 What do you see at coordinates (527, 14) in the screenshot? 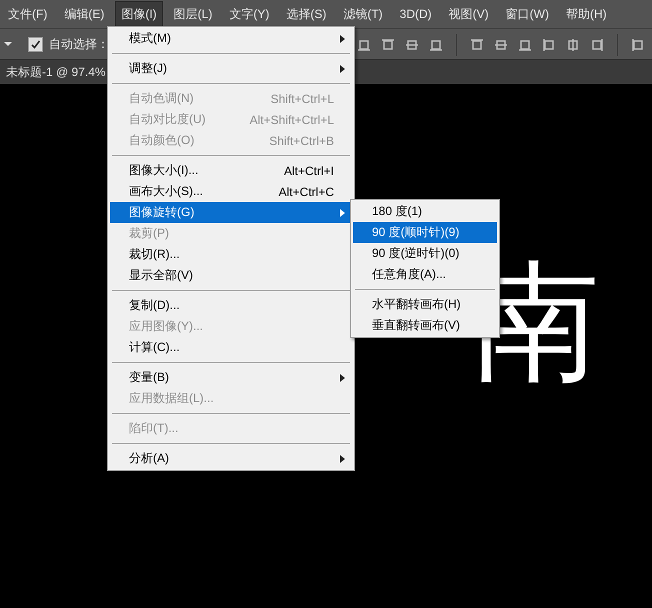
I see `menu-bar-item: 窗口(W)` at bounding box center [527, 14].